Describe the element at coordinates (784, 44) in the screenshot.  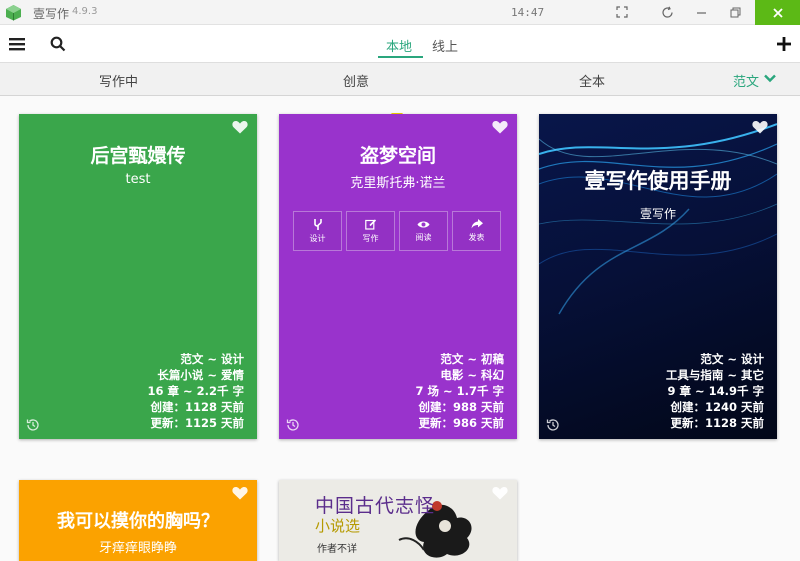
I see `add-icon` at that location.